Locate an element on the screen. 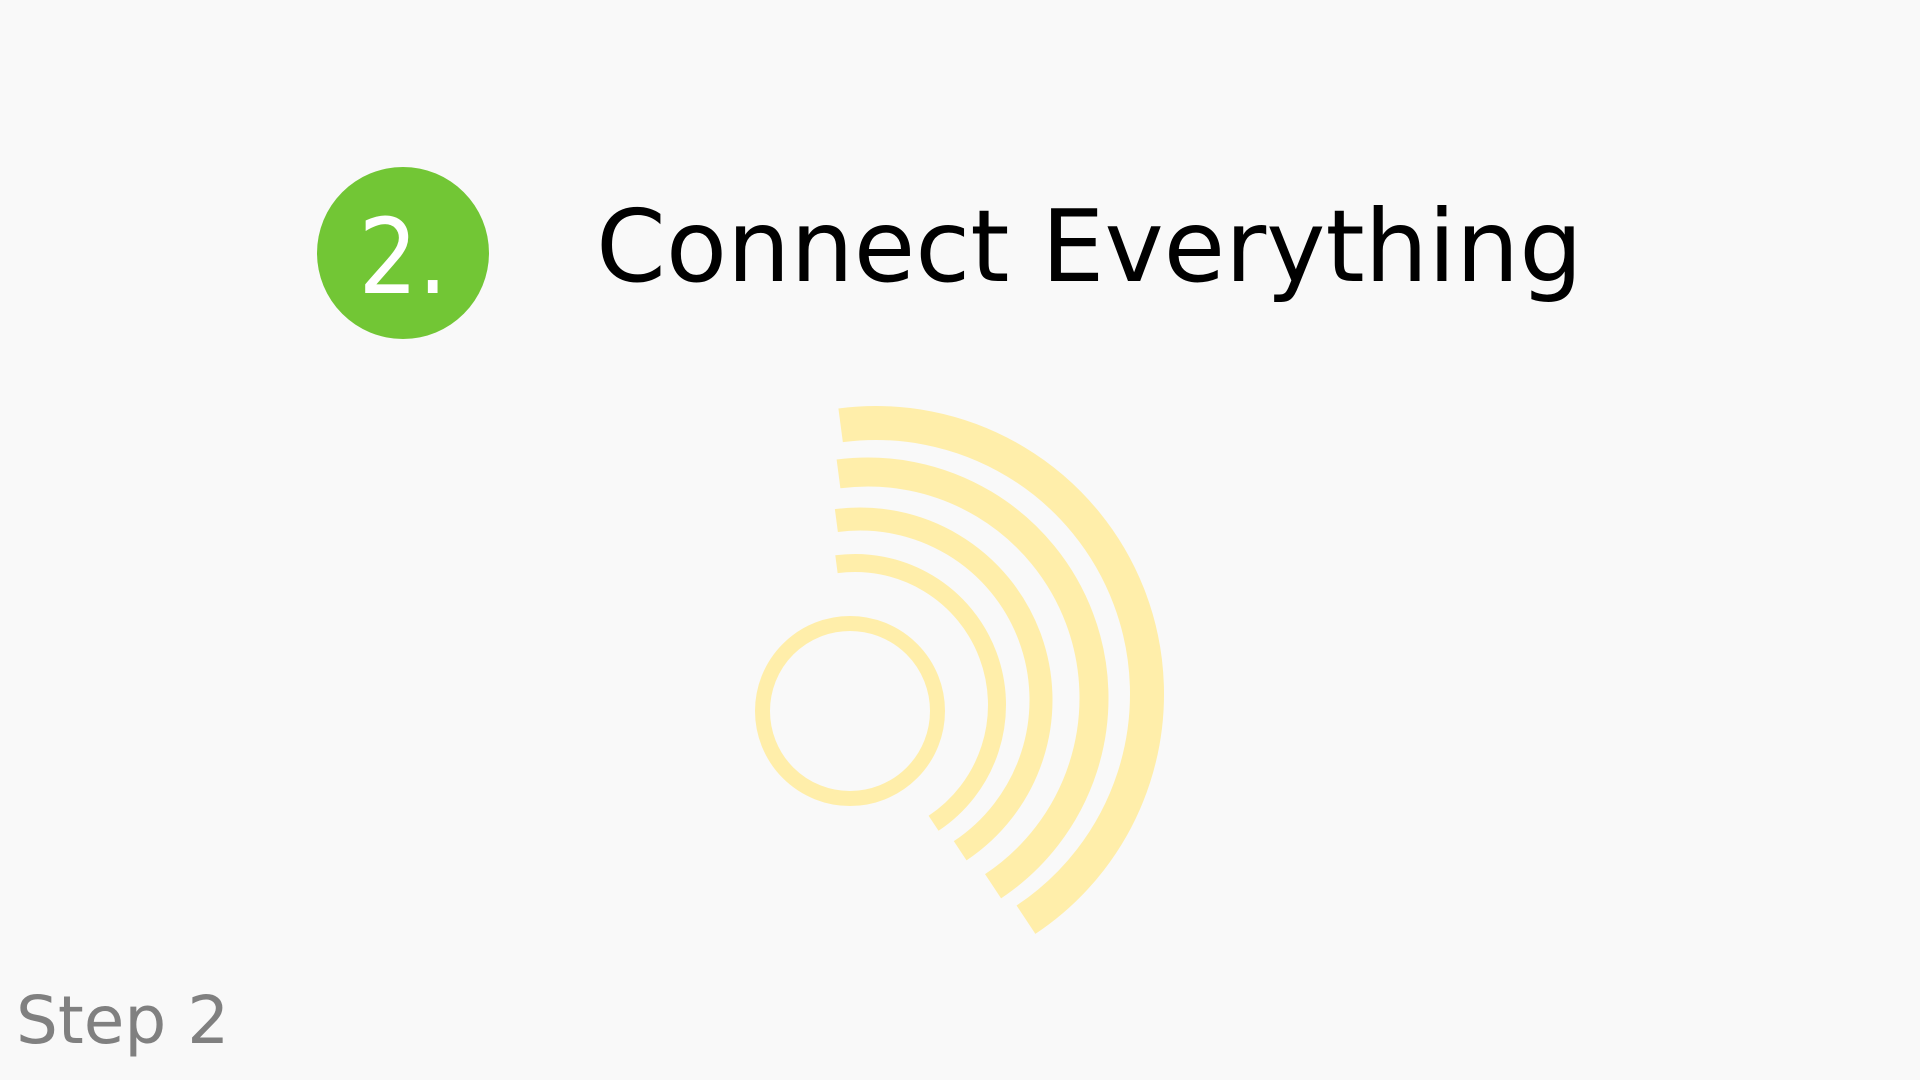  footer-step-label: Step 2 is located at coordinates (123, 1020).